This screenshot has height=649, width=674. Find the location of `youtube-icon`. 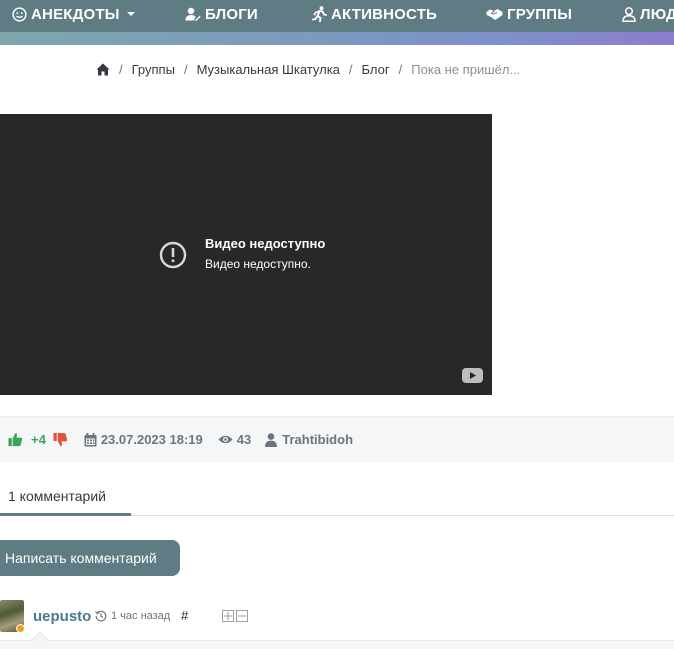

youtube-icon is located at coordinates (472, 375).